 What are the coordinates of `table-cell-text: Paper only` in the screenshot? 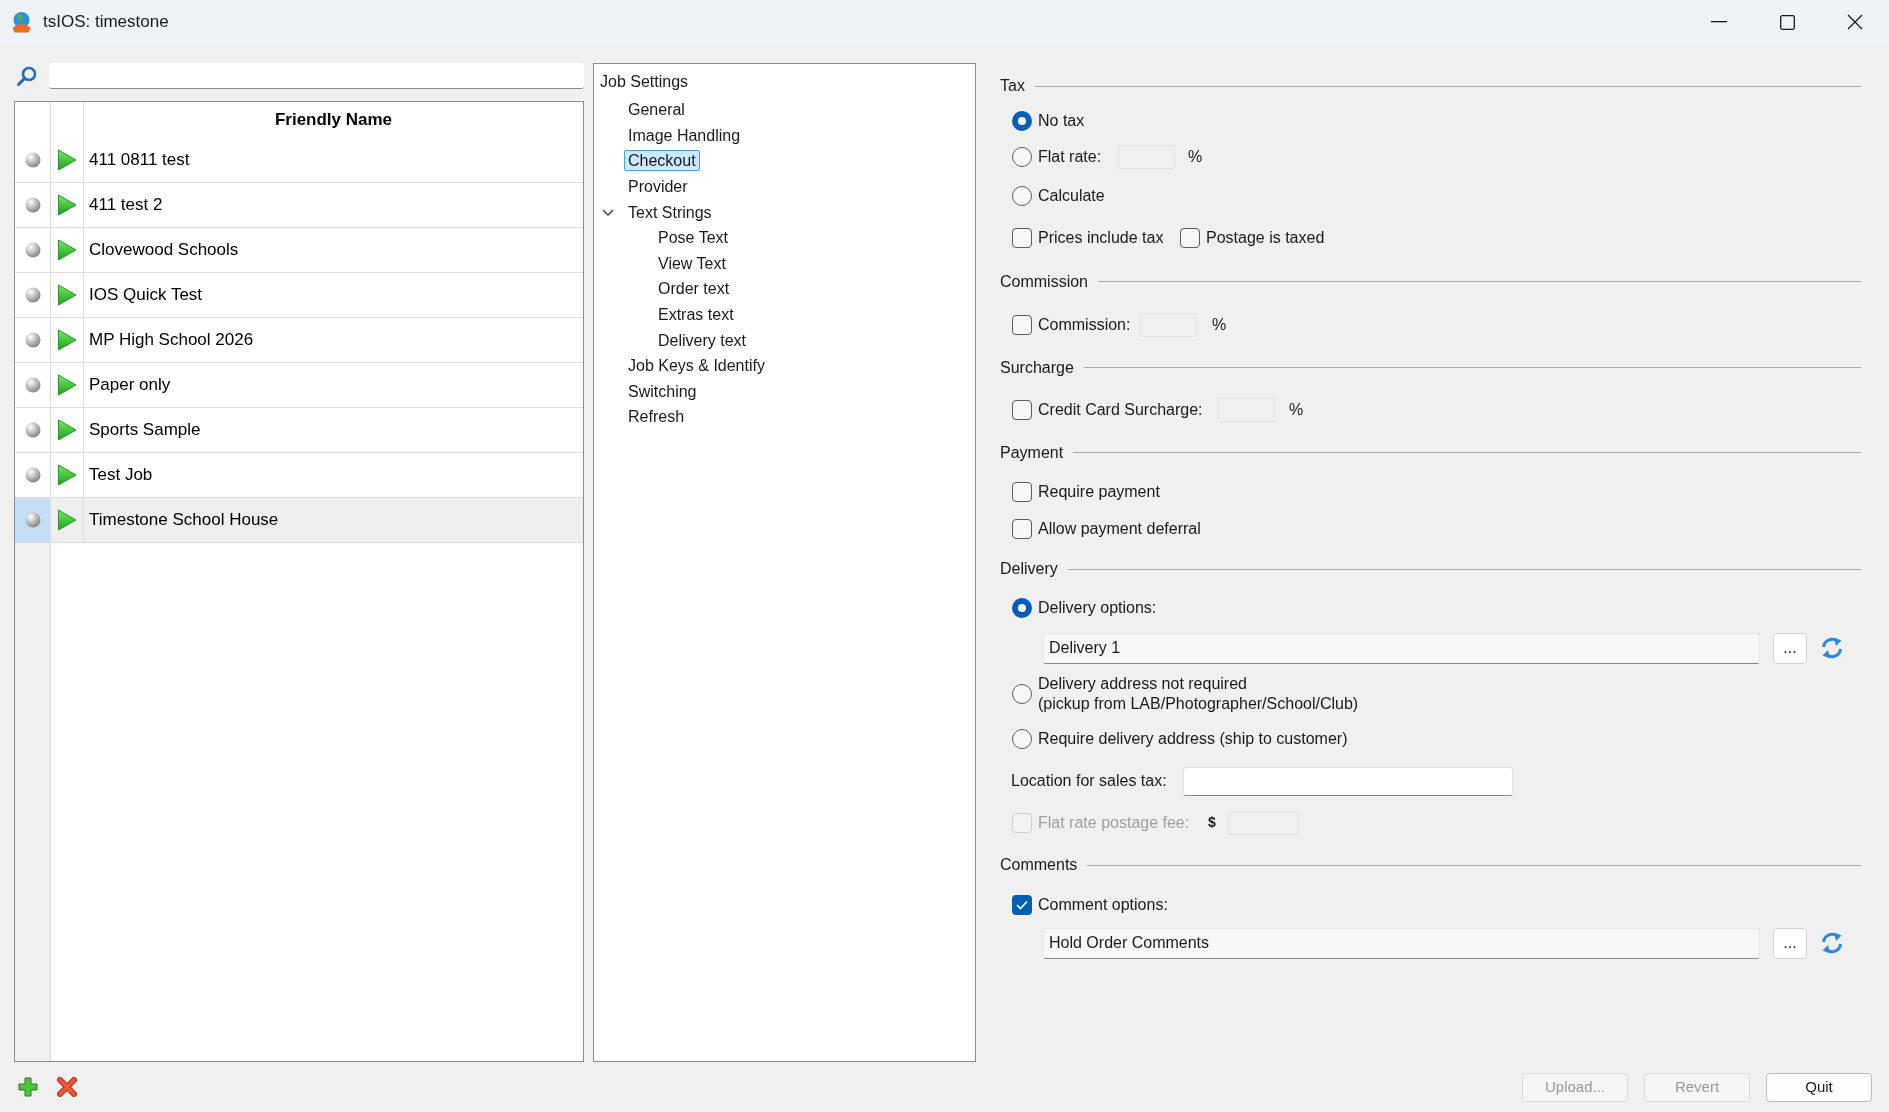 It's located at (130, 385).